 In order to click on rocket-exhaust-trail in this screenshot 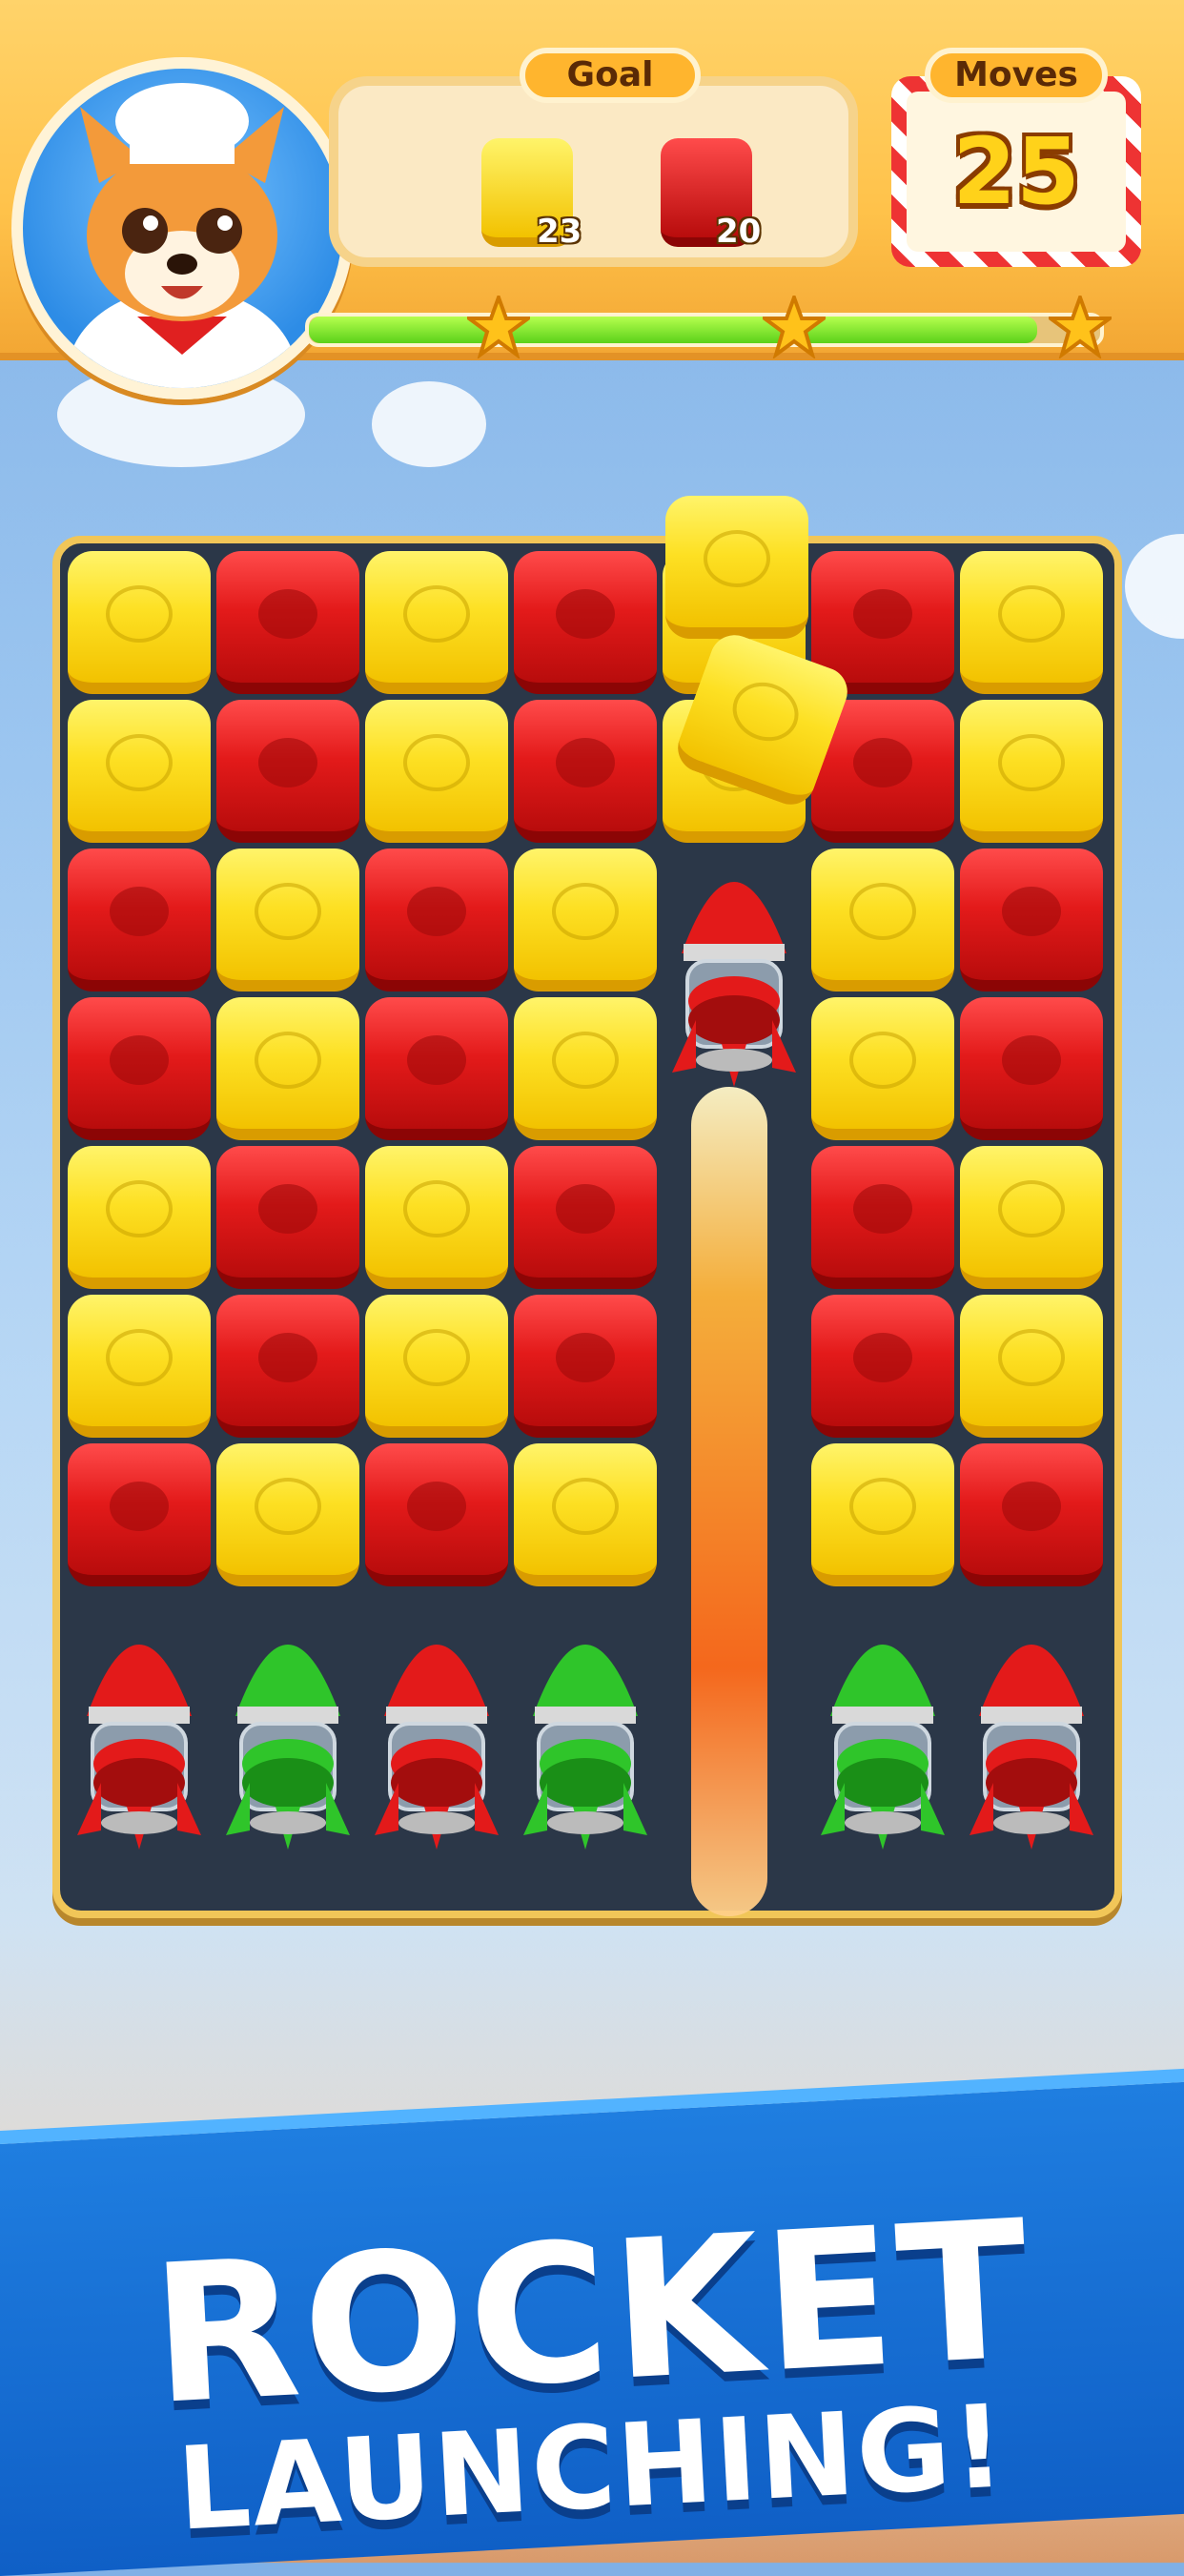, I will do `click(729, 1501)`.